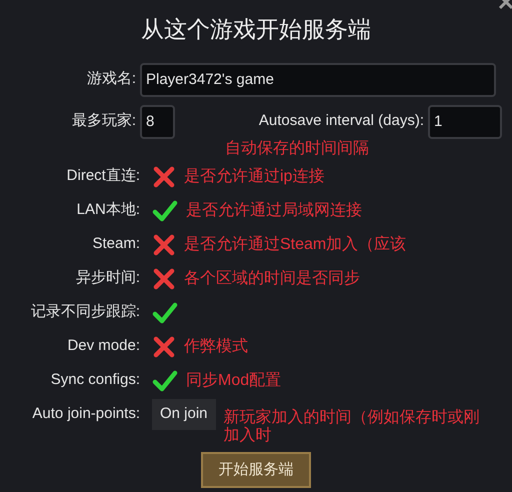 The height and width of the screenshot is (492, 512). What do you see at coordinates (95, 380) in the screenshot?
I see `option-label: Sync configs:` at bounding box center [95, 380].